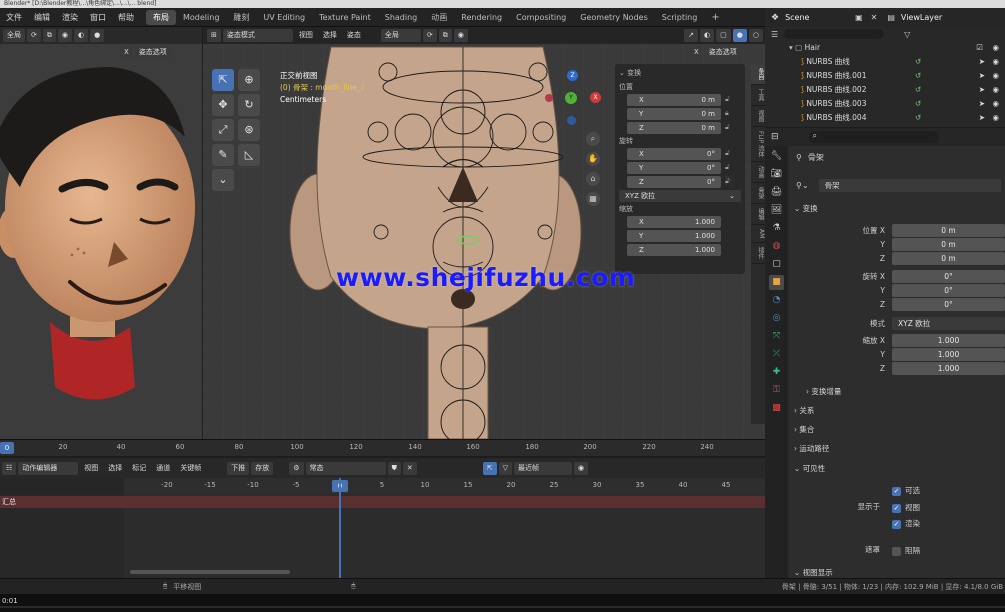 Image resolution: width=1005 pixels, height=612 pixels. Describe the element at coordinates (400, 35) in the screenshot. I see `orientation-dropdown: 全局` at that location.